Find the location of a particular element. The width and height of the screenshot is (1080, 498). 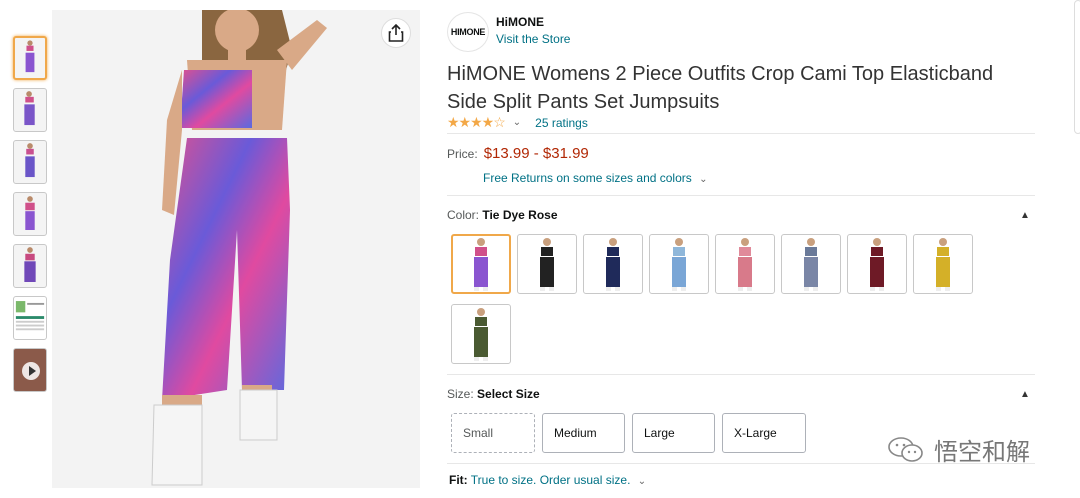

size-label: Size: is located at coordinates (460, 394).